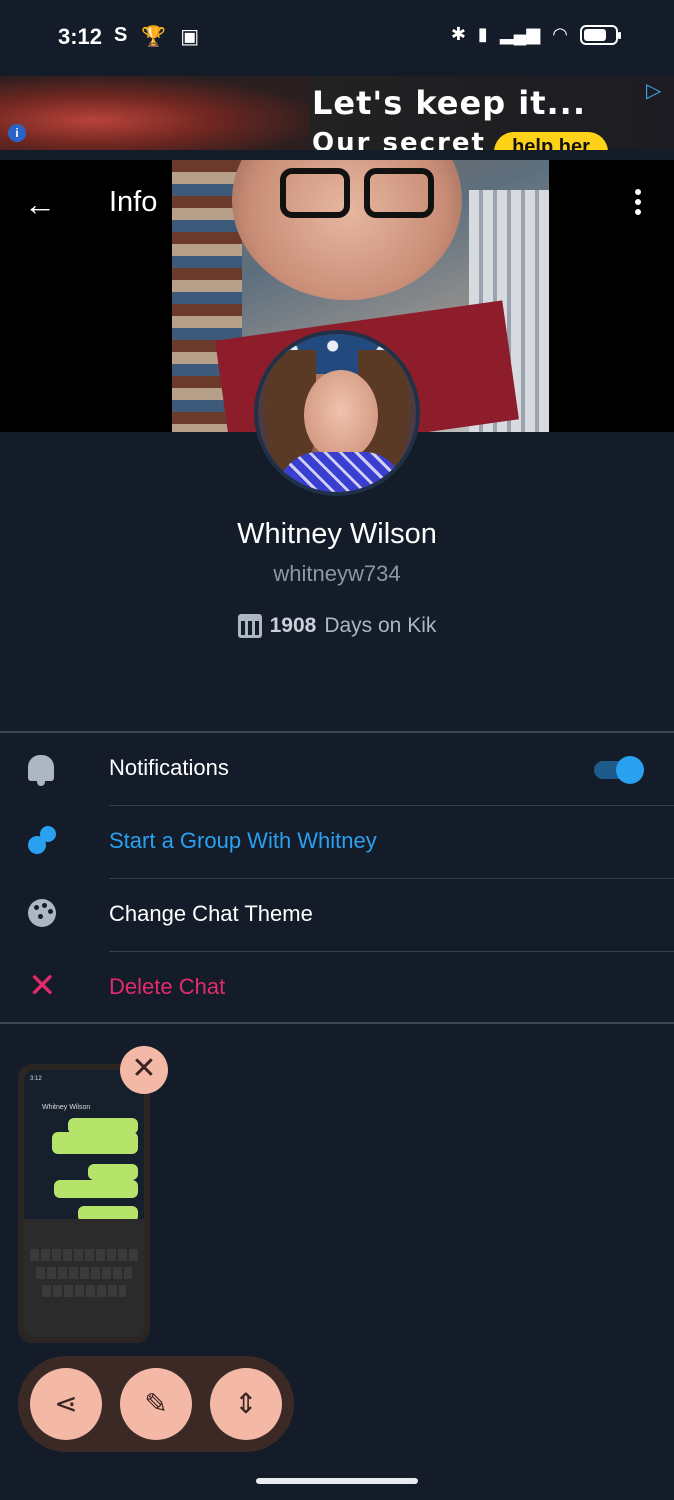 This screenshot has width=674, height=1500. I want to click on change-theme-label: Change Chat Theme, so click(211, 913).